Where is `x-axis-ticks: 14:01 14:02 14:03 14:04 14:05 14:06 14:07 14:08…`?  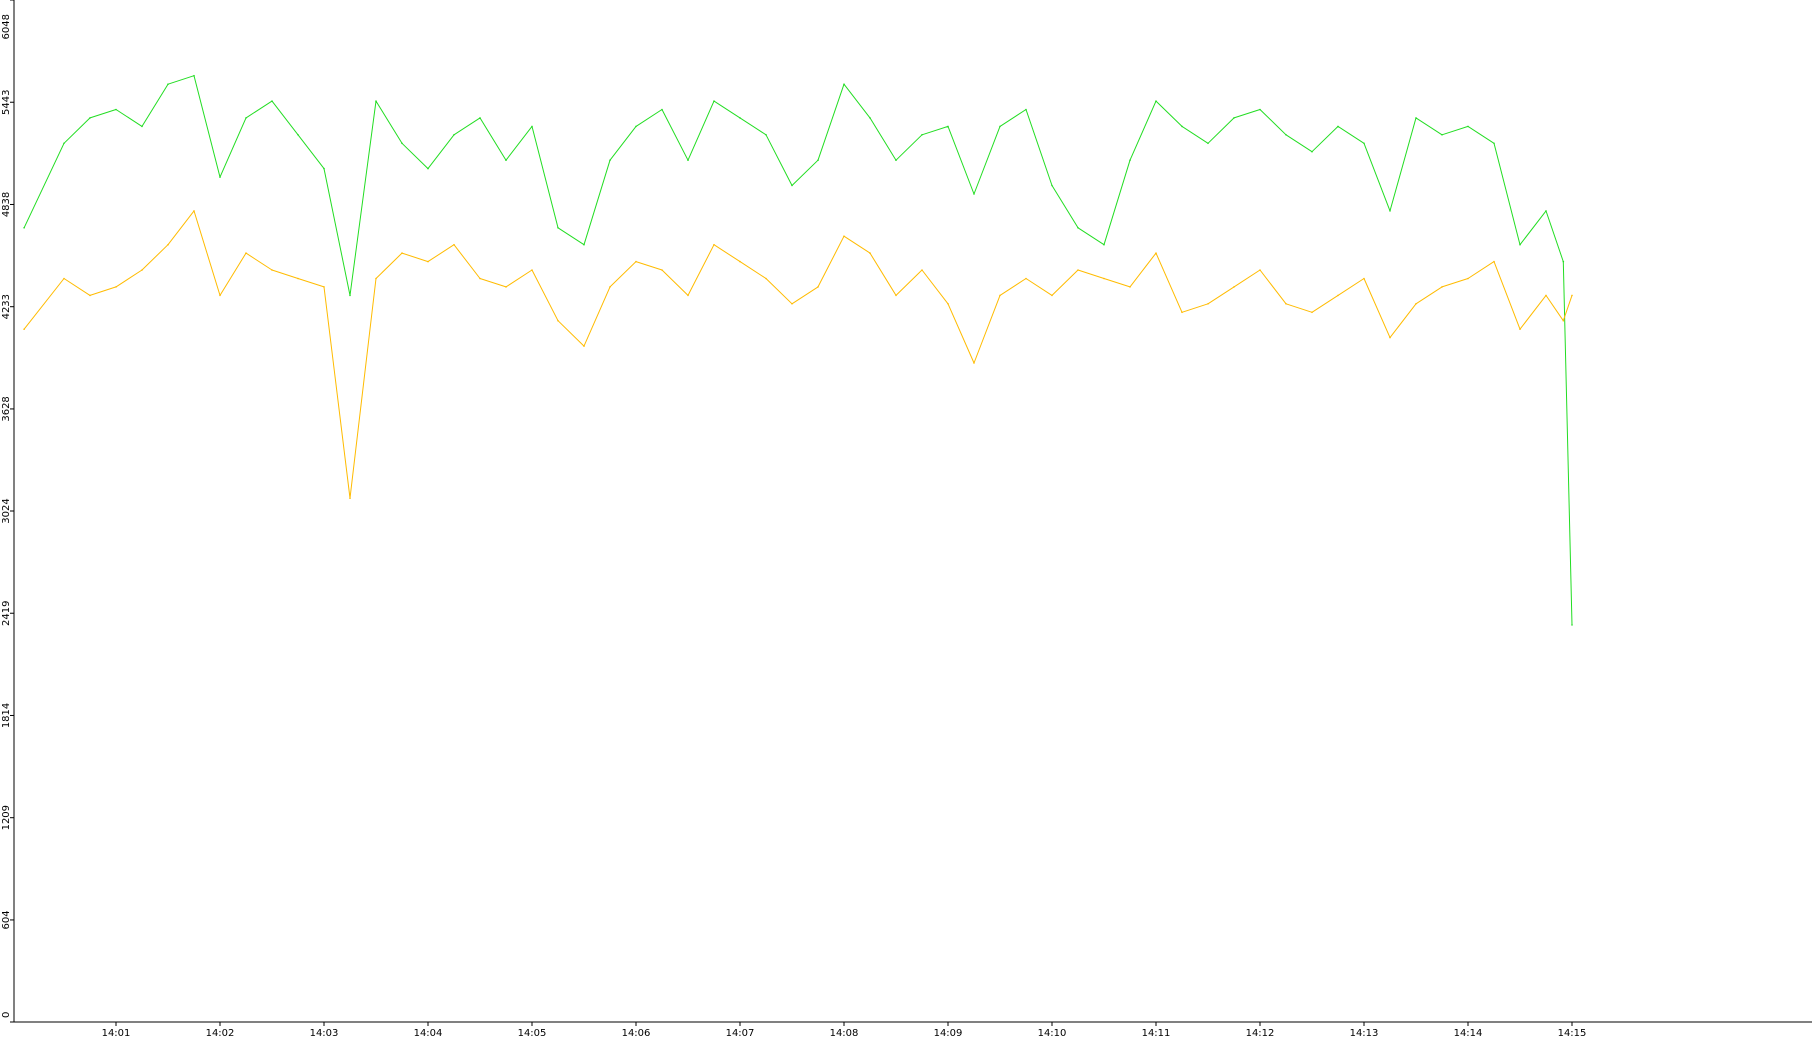 x-axis-ticks: 14:01 14:02 14:03 14:04 14:05 14:06 14:07 14:08… is located at coordinates (844, 1030).